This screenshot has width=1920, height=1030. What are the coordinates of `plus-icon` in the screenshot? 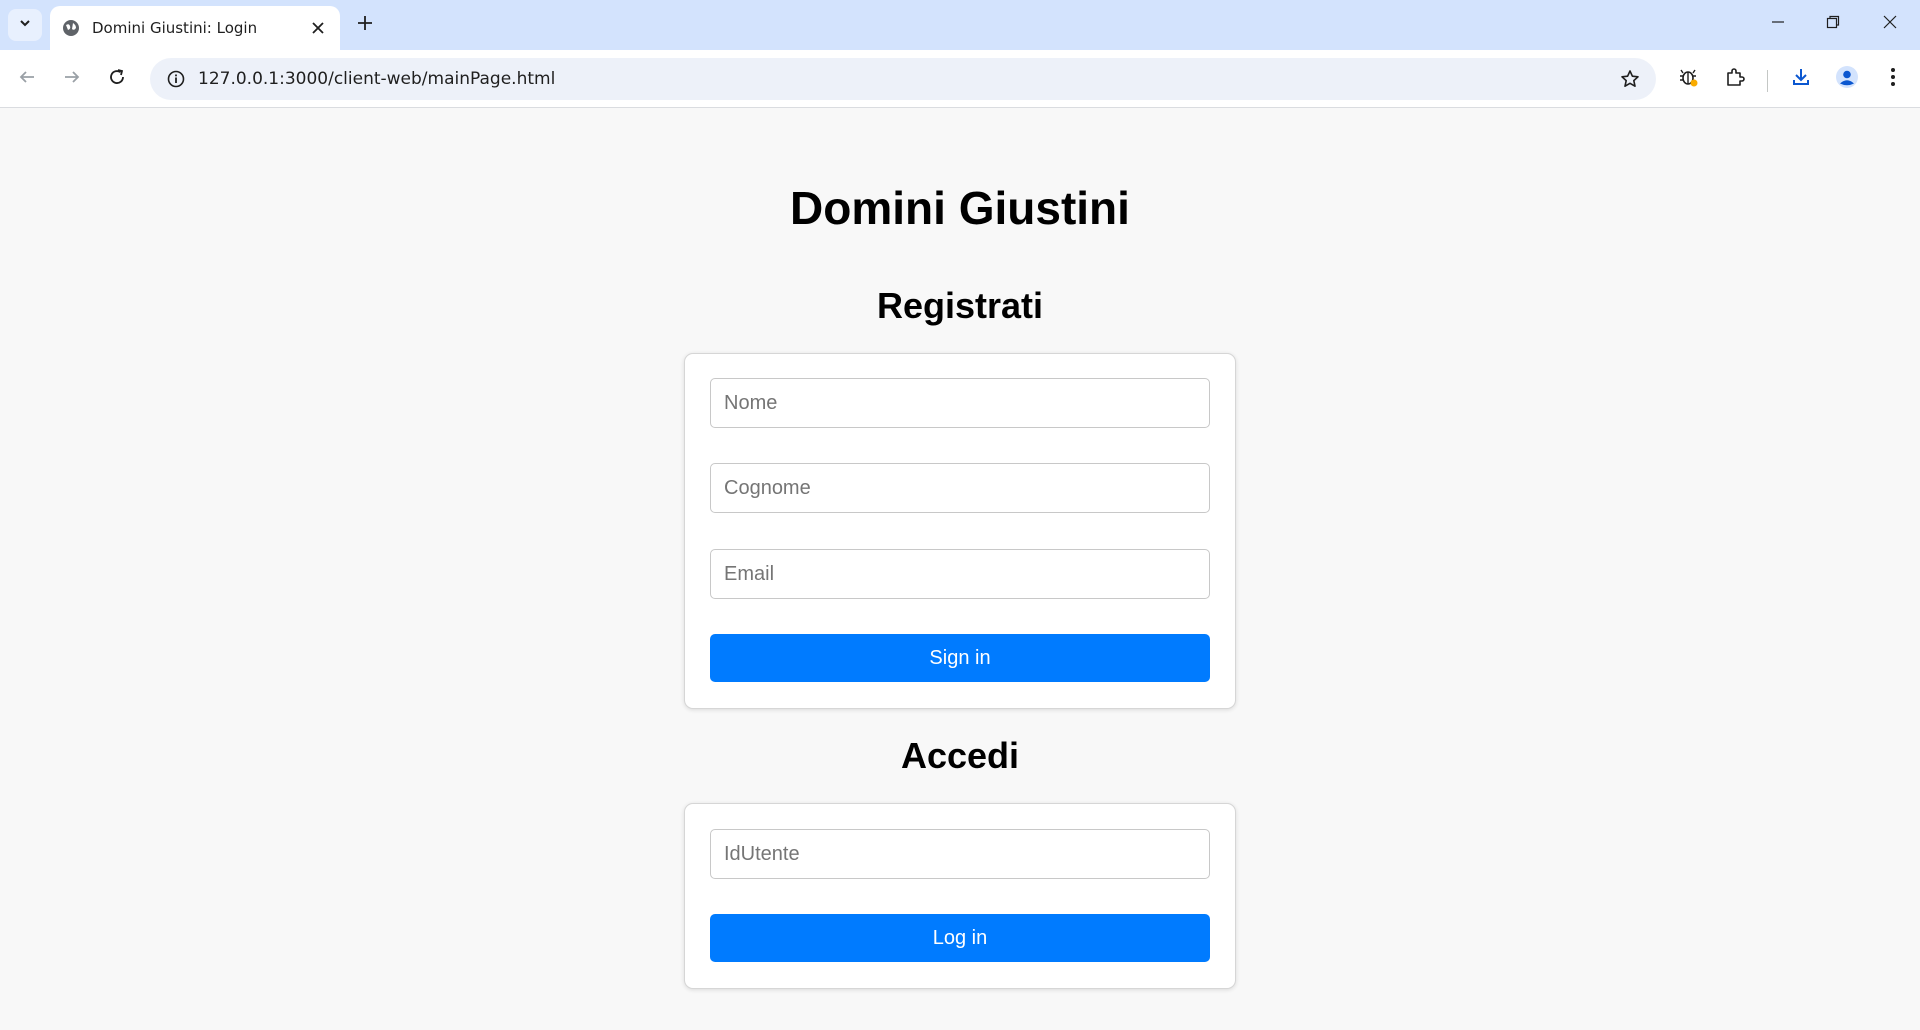 It's located at (365, 25).